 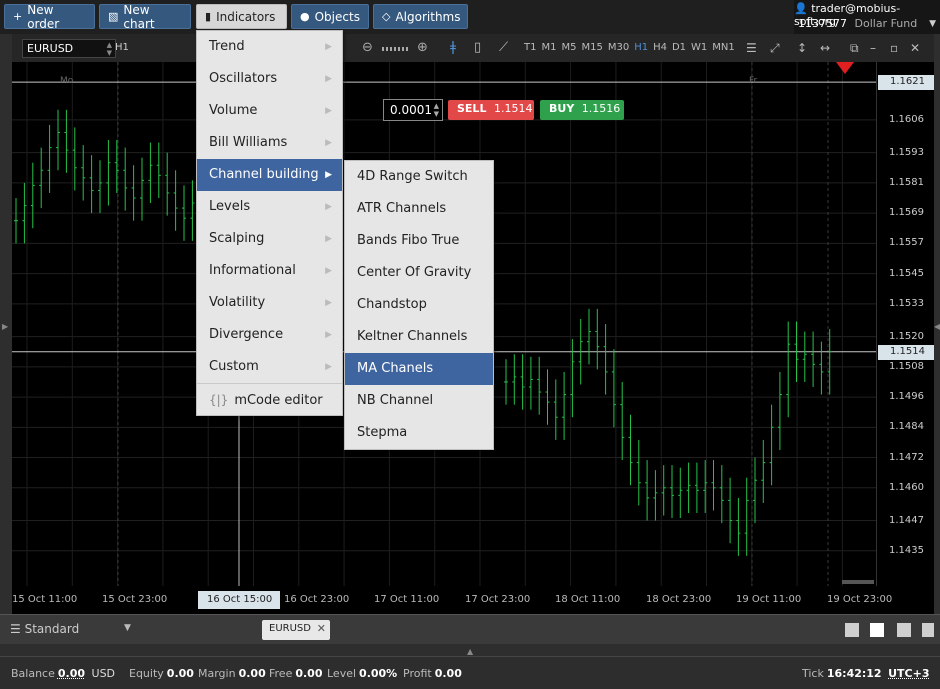 What do you see at coordinates (601, 108) in the screenshot?
I see `buy-price: 1.1516` at bounding box center [601, 108].